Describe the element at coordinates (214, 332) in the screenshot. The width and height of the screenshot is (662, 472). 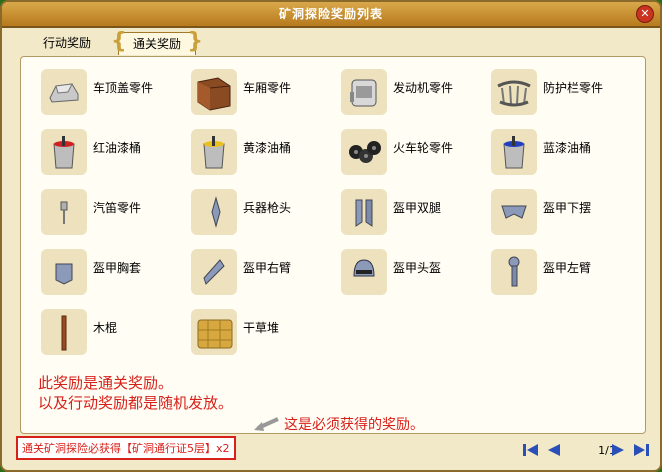
I see `haystack-icon` at that location.